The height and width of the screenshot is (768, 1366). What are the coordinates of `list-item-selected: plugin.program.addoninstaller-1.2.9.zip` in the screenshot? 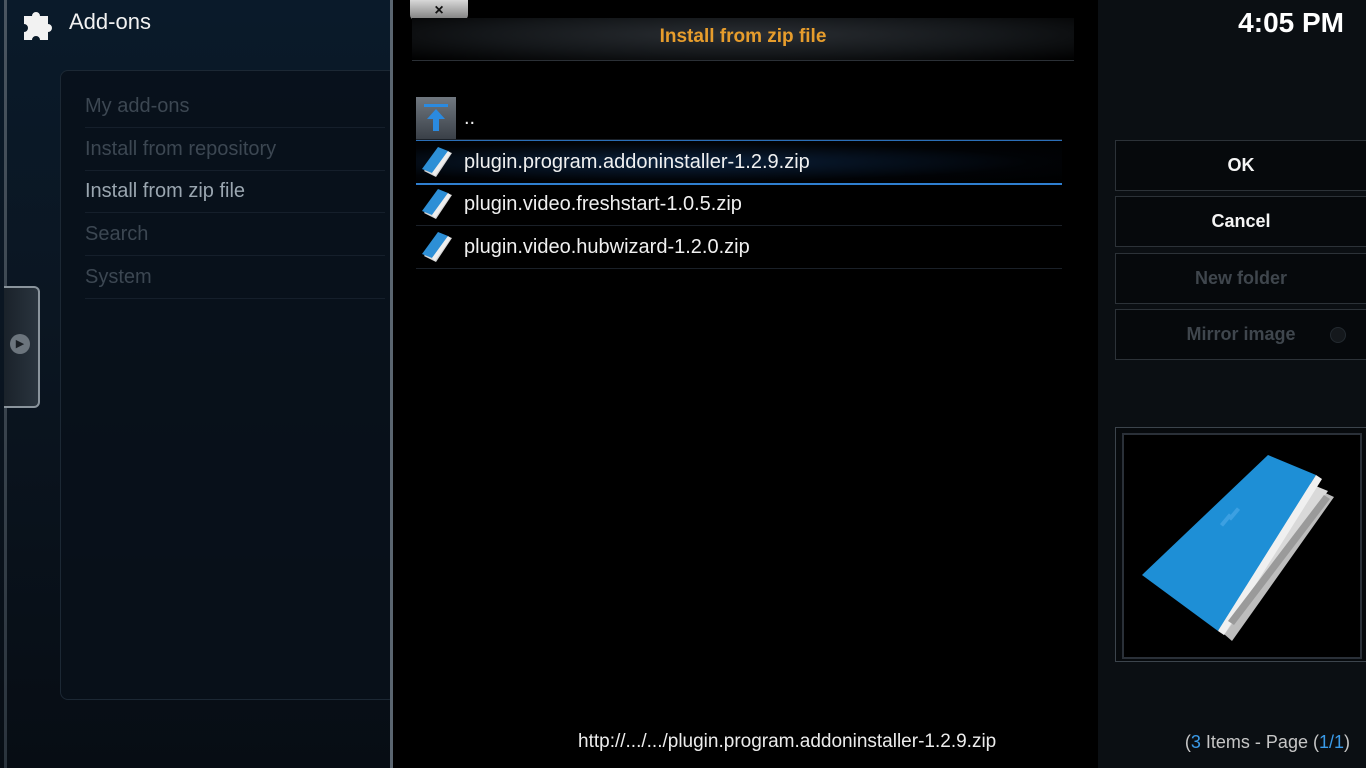 It's located at (739, 162).